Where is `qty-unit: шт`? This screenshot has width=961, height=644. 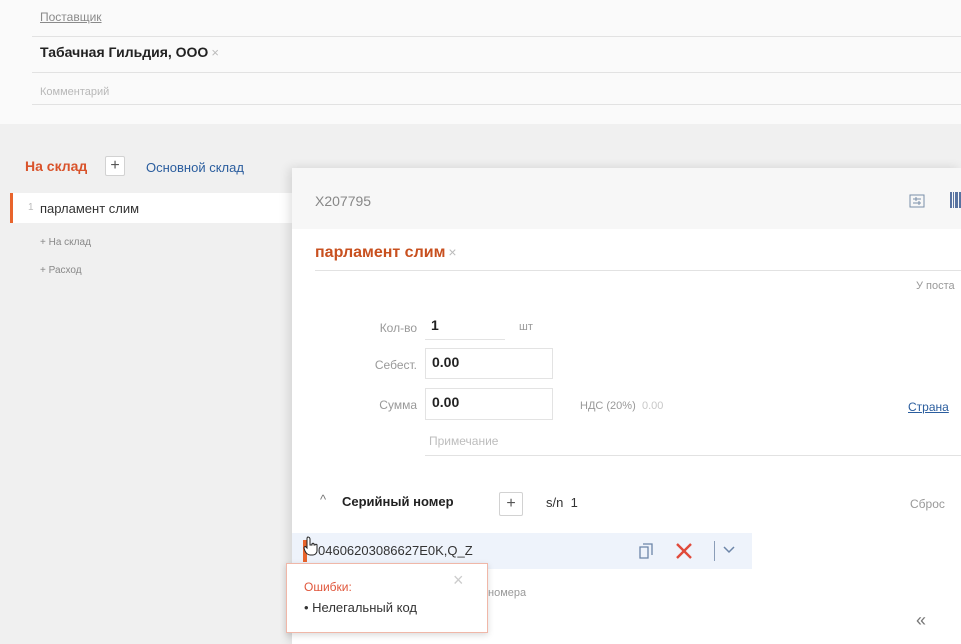
qty-unit: шт is located at coordinates (526, 327).